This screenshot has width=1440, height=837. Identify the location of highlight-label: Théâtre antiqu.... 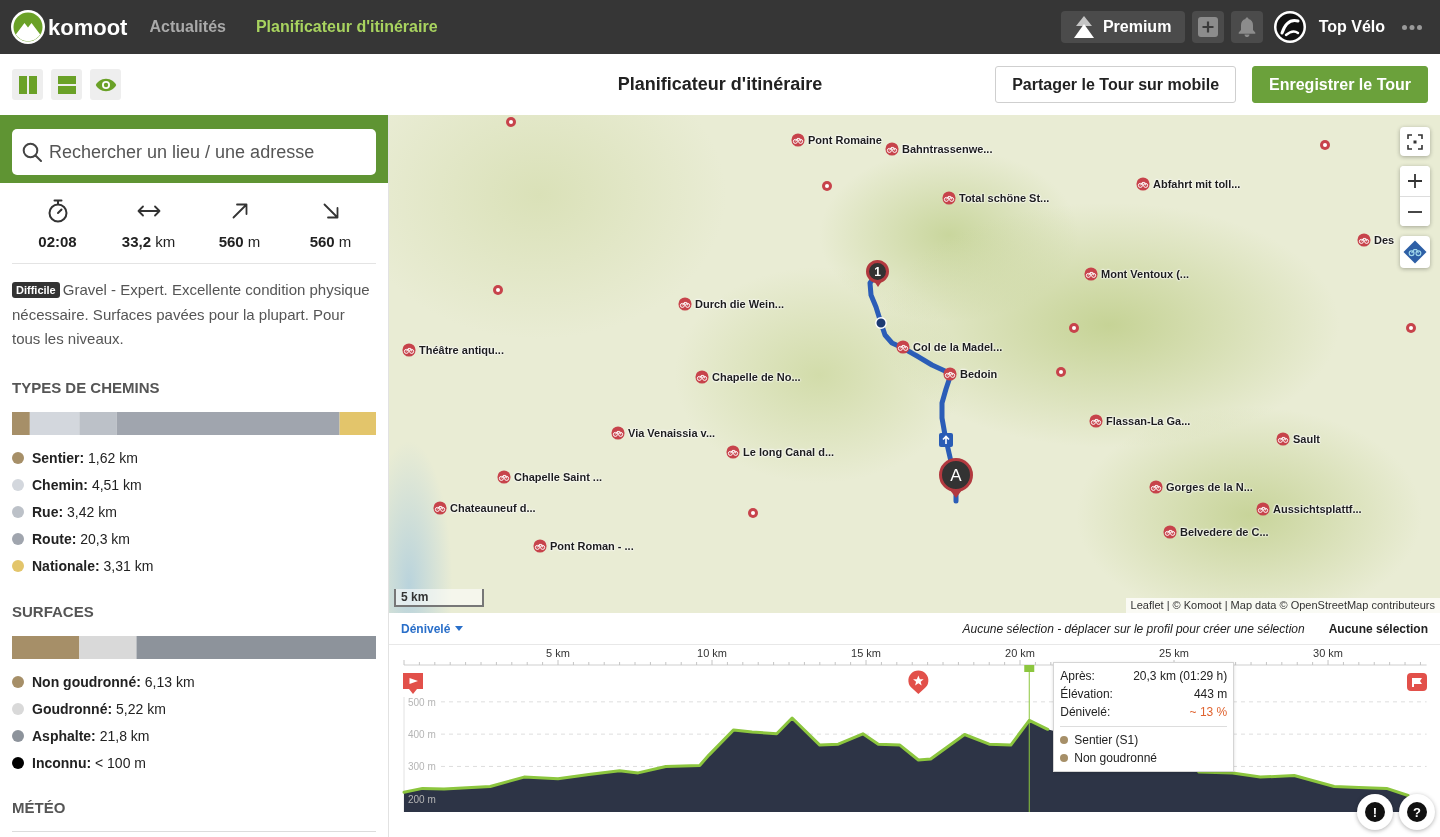
(461, 350).